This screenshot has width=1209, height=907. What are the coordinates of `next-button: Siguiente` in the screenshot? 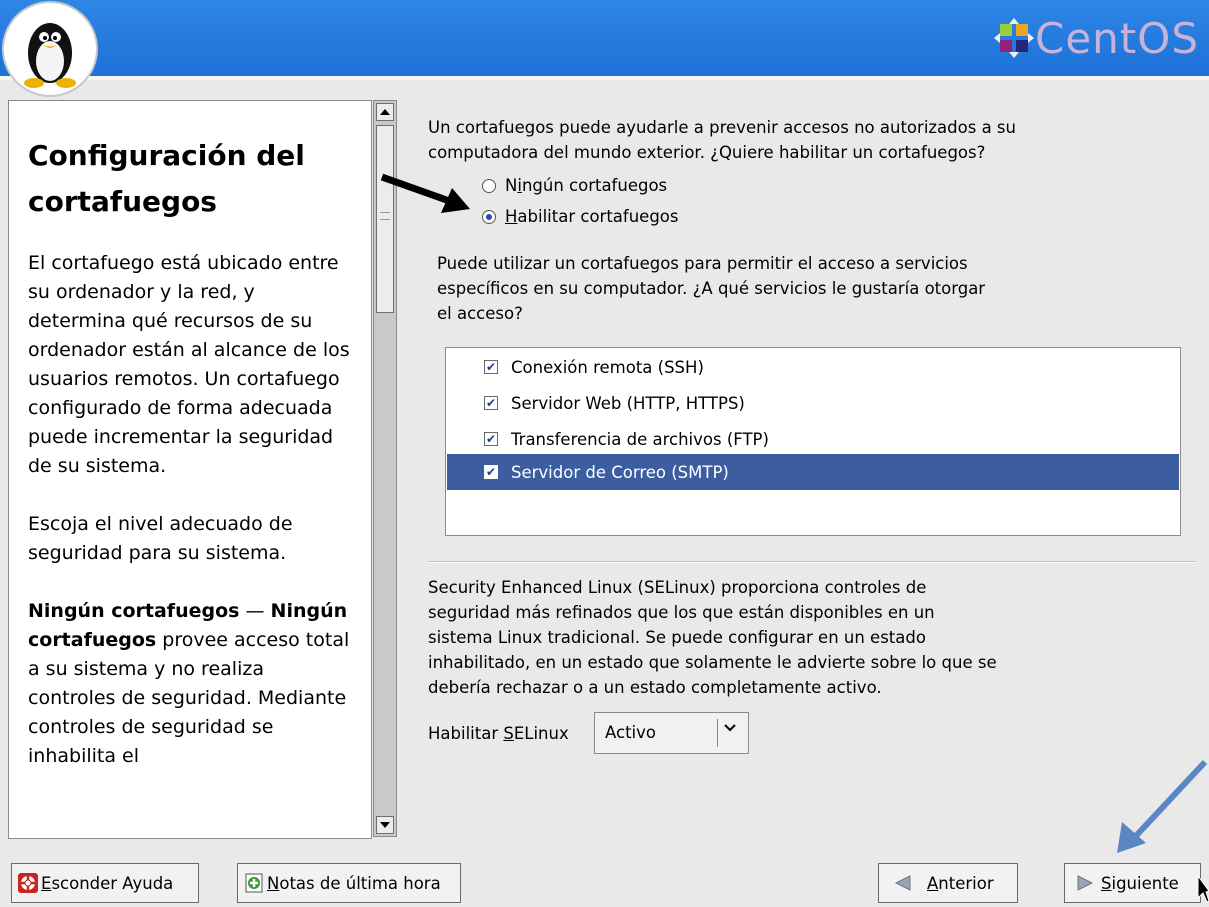 It's located at (1132, 883).